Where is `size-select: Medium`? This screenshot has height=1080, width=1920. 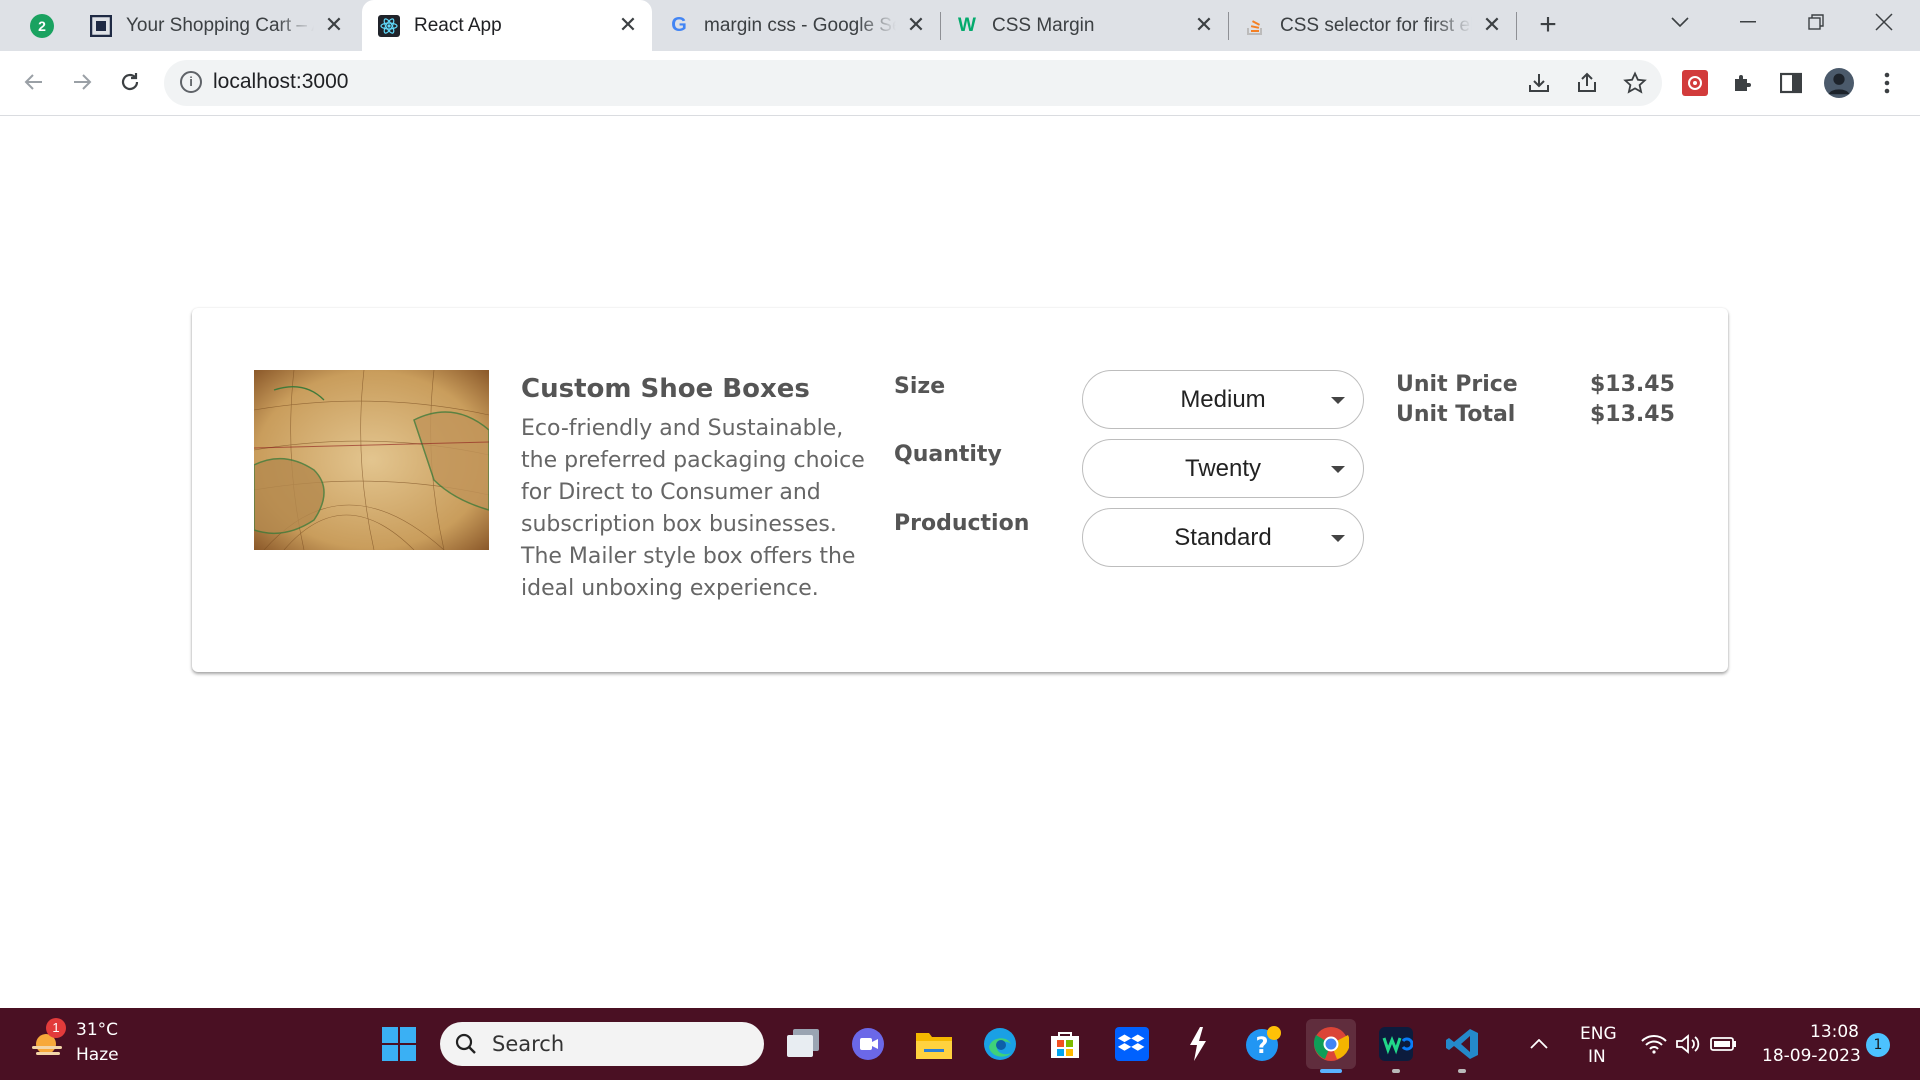
size-select: Medium is located at coordinates (1223, 399).